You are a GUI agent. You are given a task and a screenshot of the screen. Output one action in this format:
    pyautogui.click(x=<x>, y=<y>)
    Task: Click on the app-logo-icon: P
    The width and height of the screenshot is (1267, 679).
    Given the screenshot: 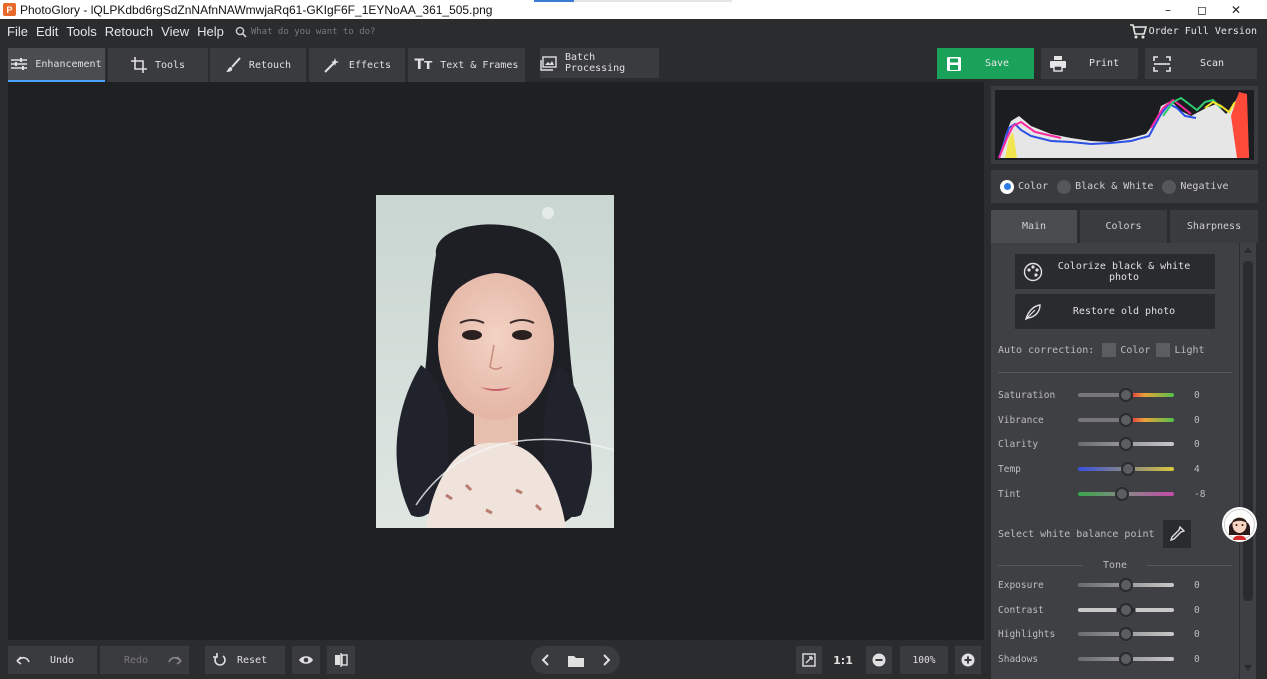 What is the action you would take?
    pyautogui.click(x=9, y=9)
    